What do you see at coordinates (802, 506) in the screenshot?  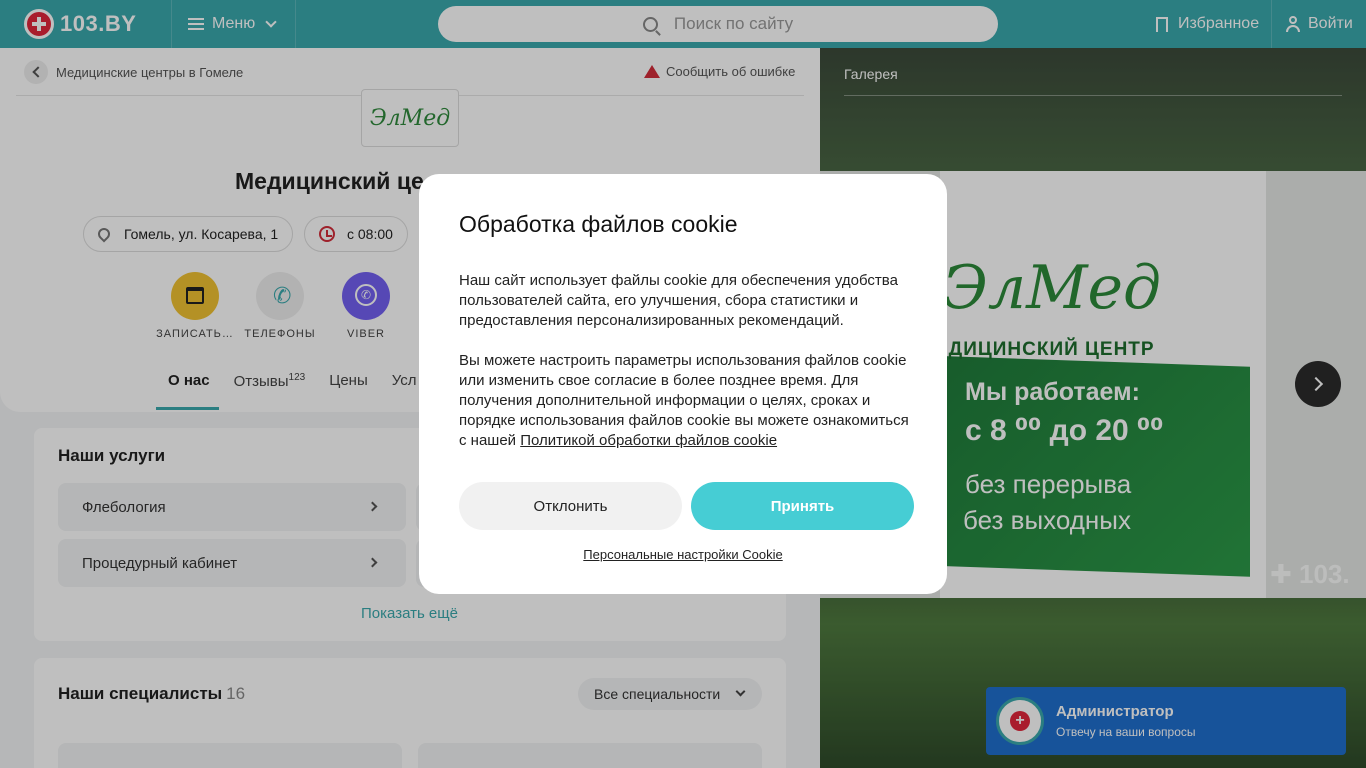 I see `accept-button: Принять` at bounding box center [802, 506].